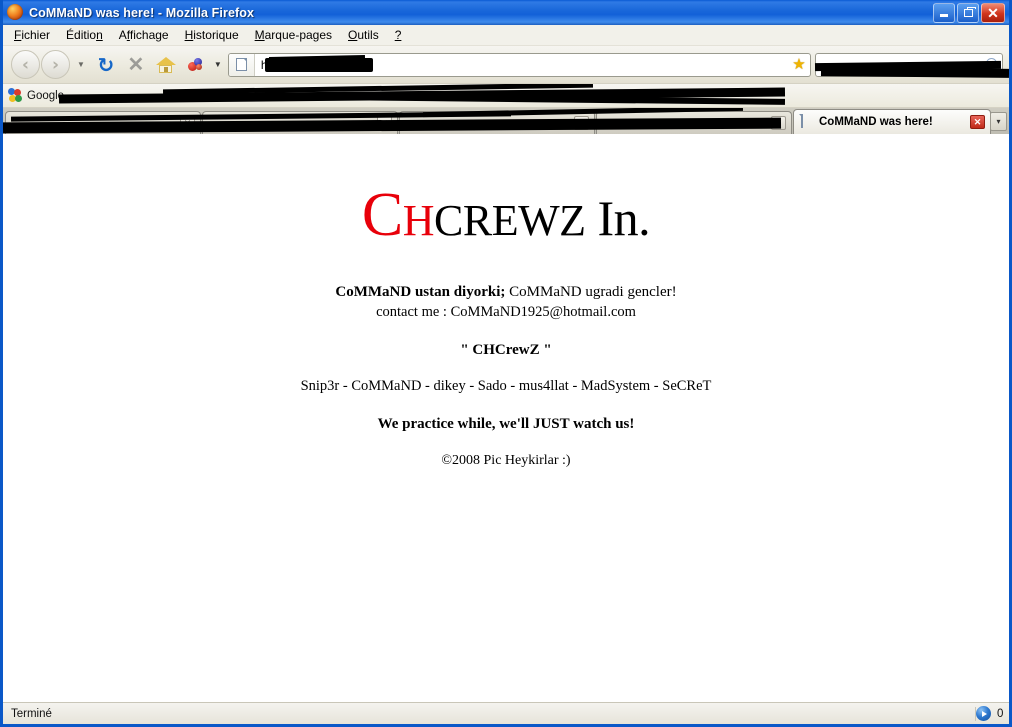 The image size is (1012, 727). What do you see at coordinates (991, 63) in the screenshot?
I see `search-icon` at bounding box center [991, 63].